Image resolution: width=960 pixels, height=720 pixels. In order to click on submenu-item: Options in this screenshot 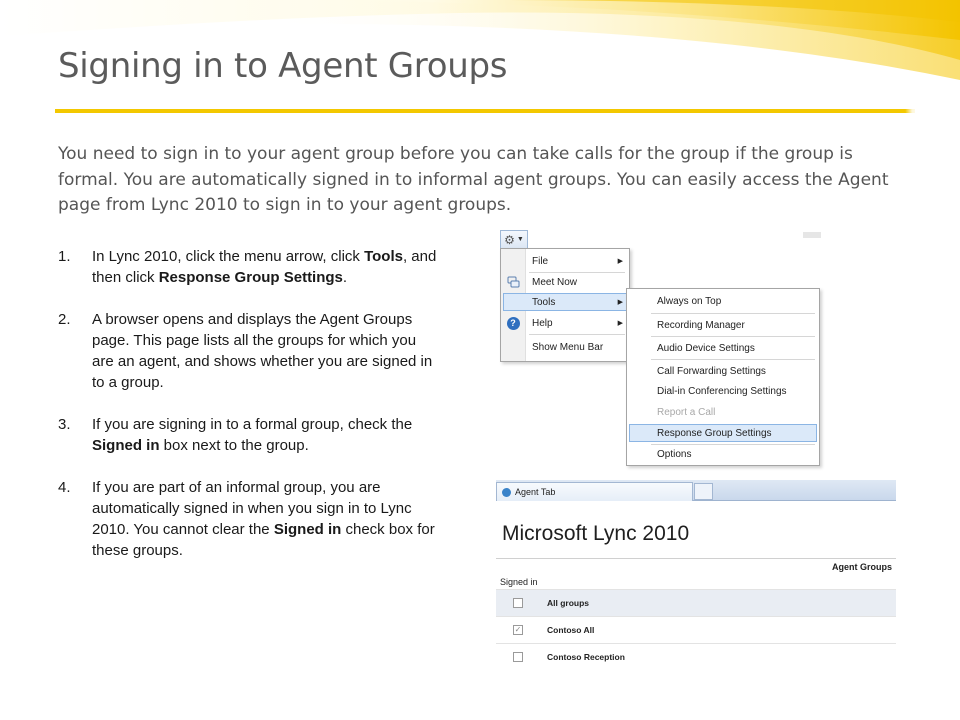, I will do `click(723, 454)`.